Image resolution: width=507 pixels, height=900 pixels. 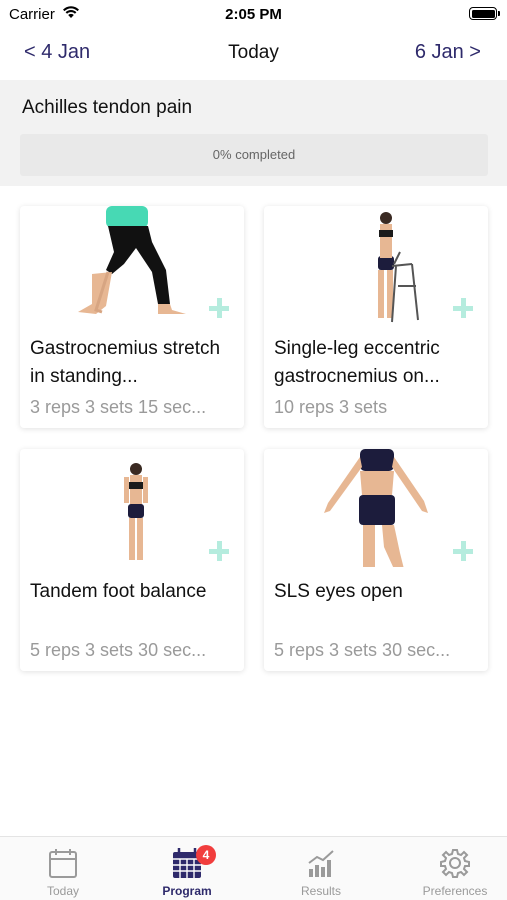 I want to click on status-time: 2:05 PM, so click(x=253, y=14).